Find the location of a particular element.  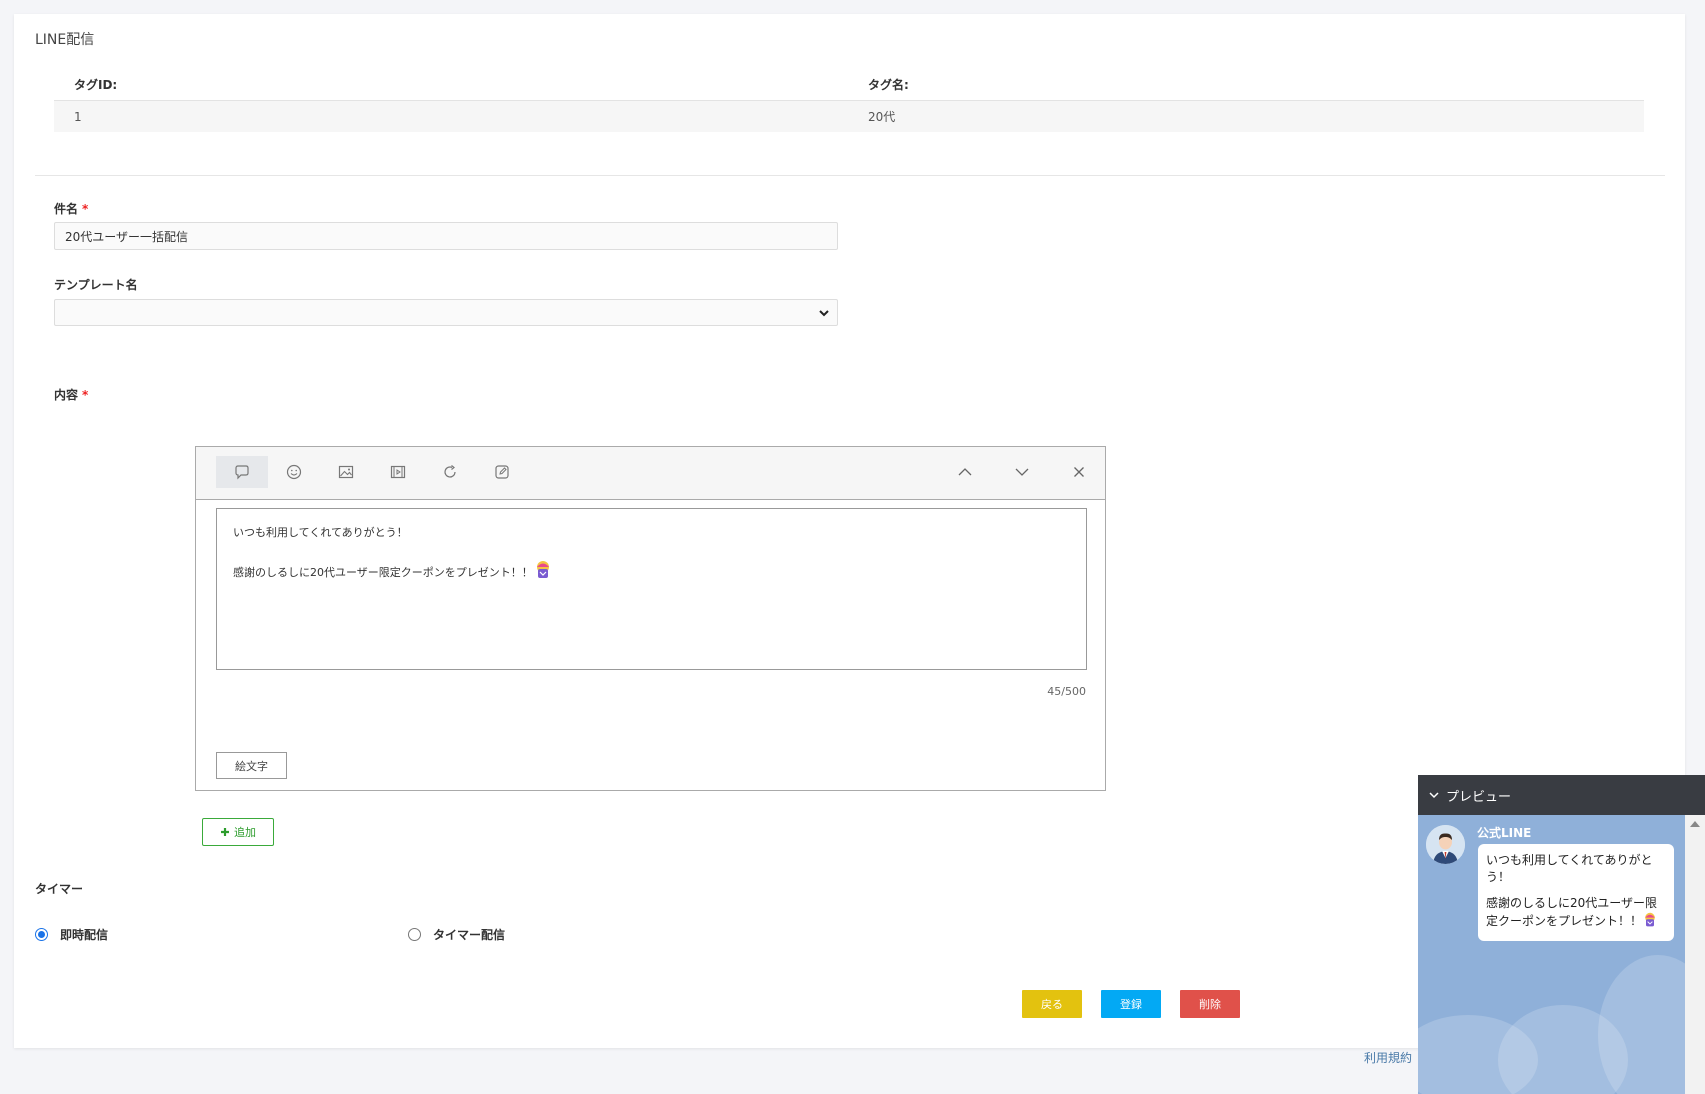

businessman-avatar-icon is located at coordinates (1445, 844).